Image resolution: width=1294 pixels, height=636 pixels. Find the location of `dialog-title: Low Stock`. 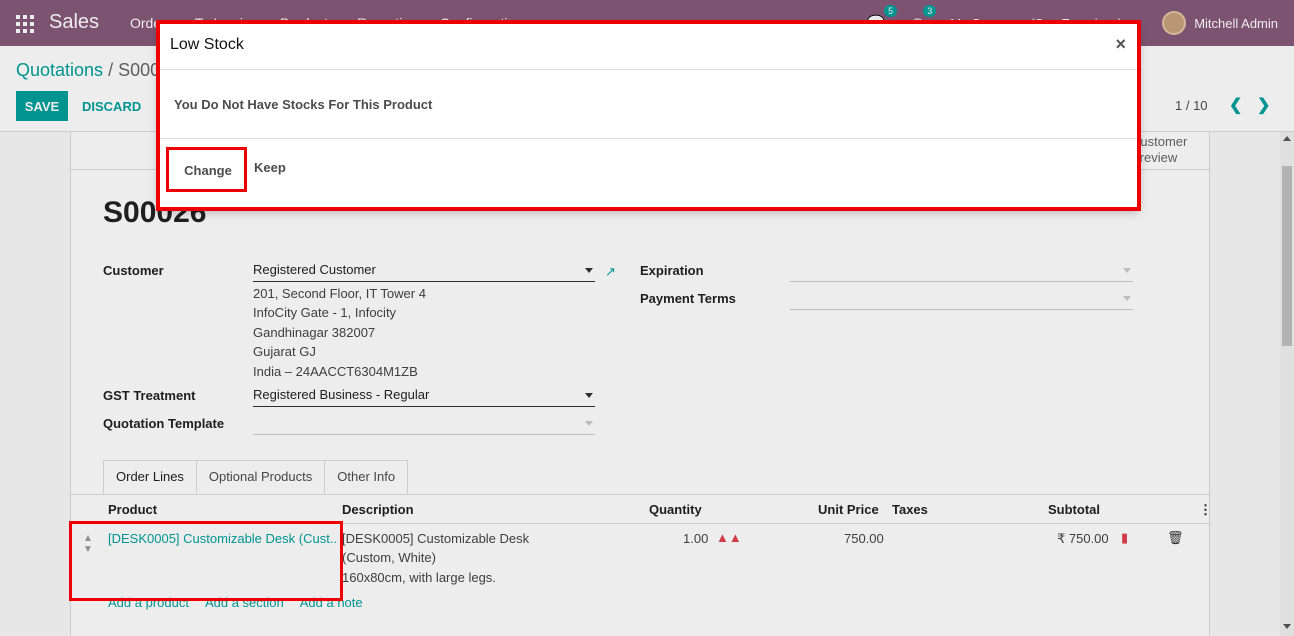

dialog-title: Low Stock is located at coordinates (207, 44).